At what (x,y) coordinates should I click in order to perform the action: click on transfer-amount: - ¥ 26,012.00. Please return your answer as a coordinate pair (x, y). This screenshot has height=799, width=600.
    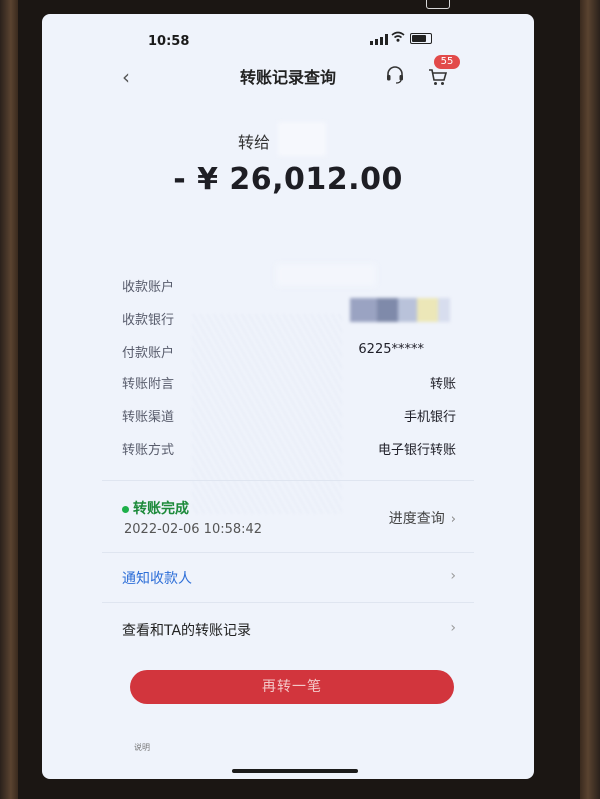
    Looking at the image, I should click on (288, 179).